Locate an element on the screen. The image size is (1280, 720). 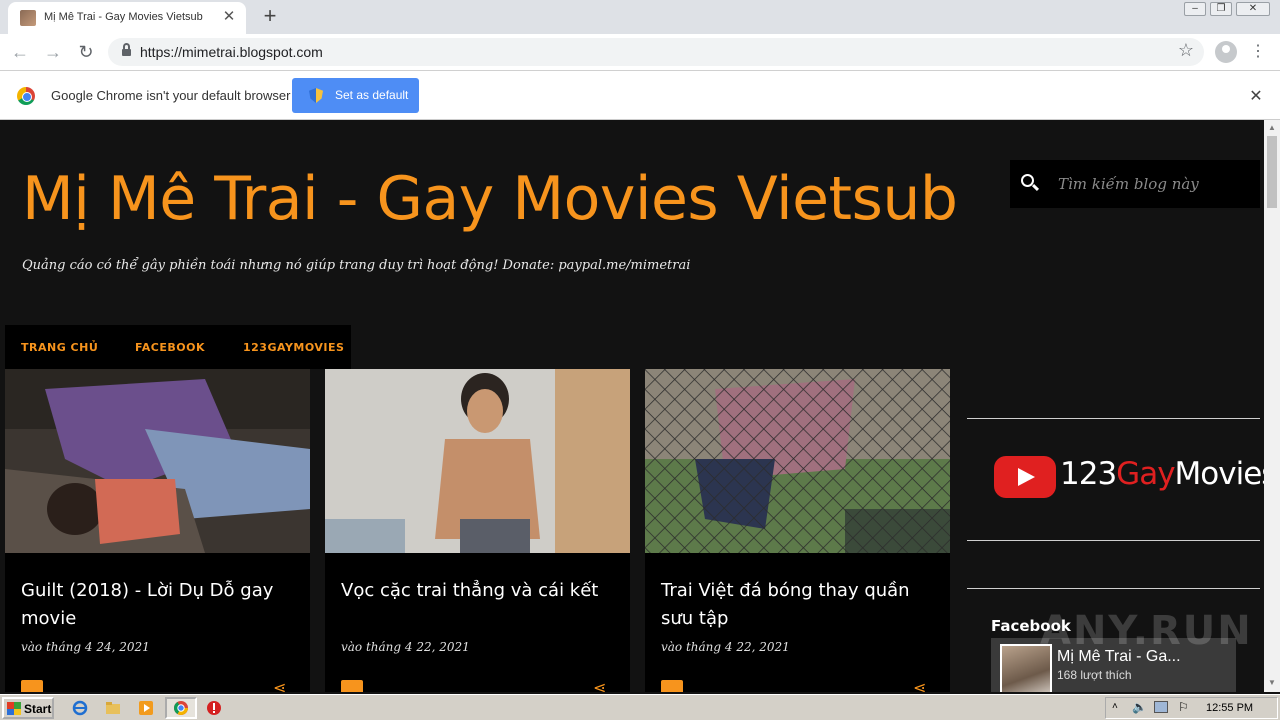
minimize-button: – is located at coordinates (1195, 9).